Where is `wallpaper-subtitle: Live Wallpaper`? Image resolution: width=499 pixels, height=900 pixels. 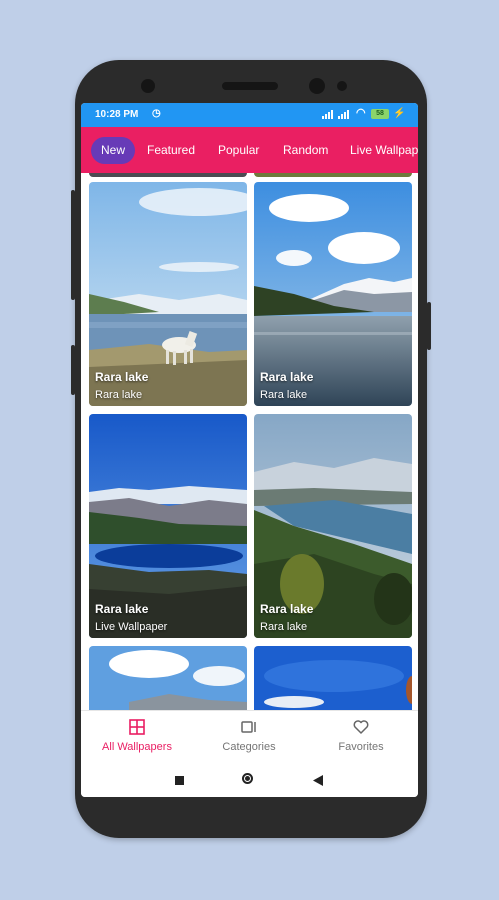
wallpaper-subtitle: Live Wallpaper is located at coordinates (131, 627).